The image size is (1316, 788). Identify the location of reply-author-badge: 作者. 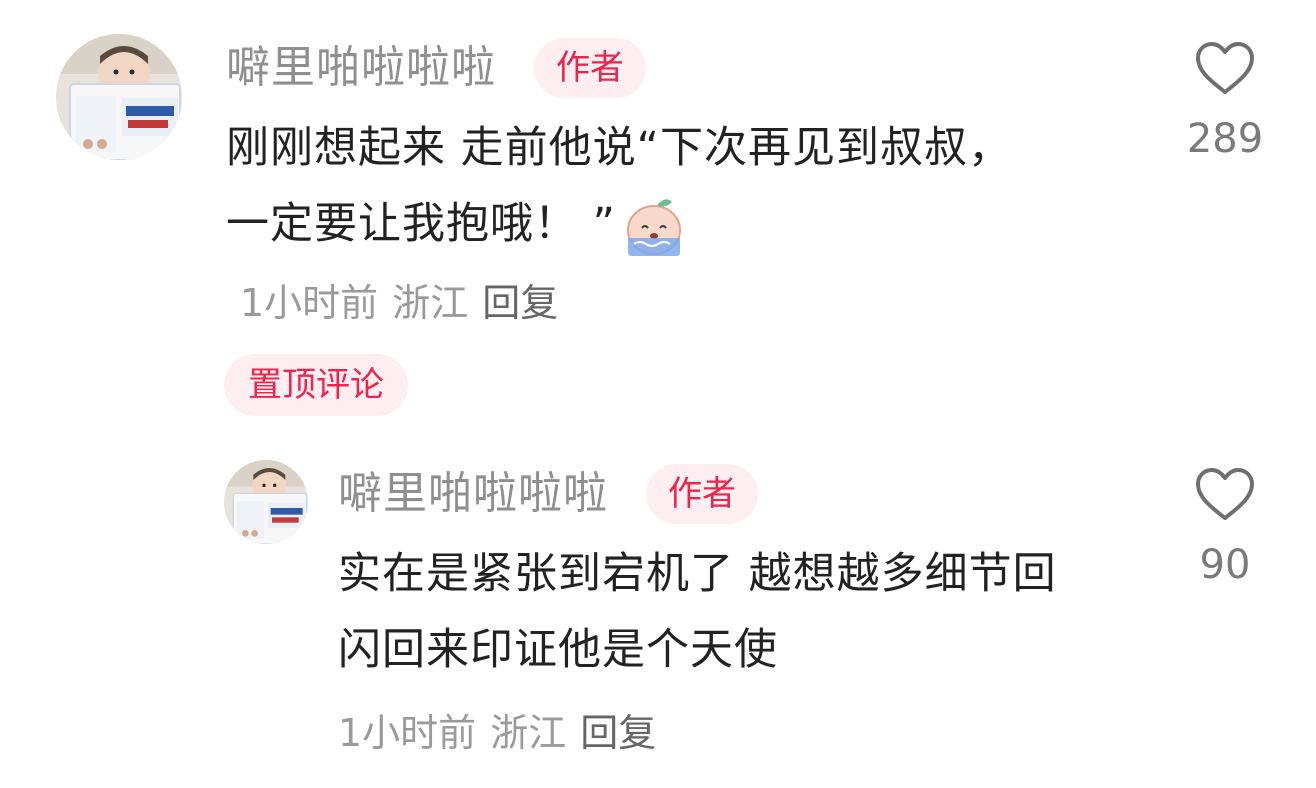
(702, 494).